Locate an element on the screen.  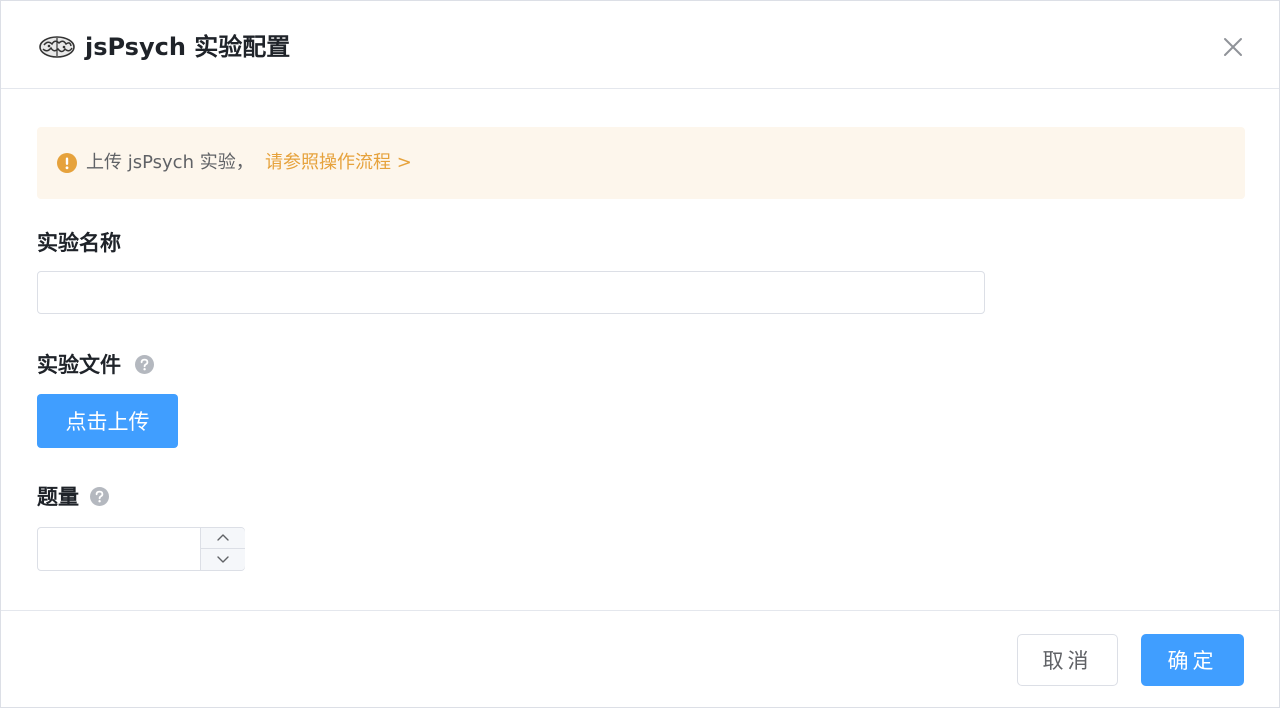
experiment-name-input is located at coordinates (511, 292).